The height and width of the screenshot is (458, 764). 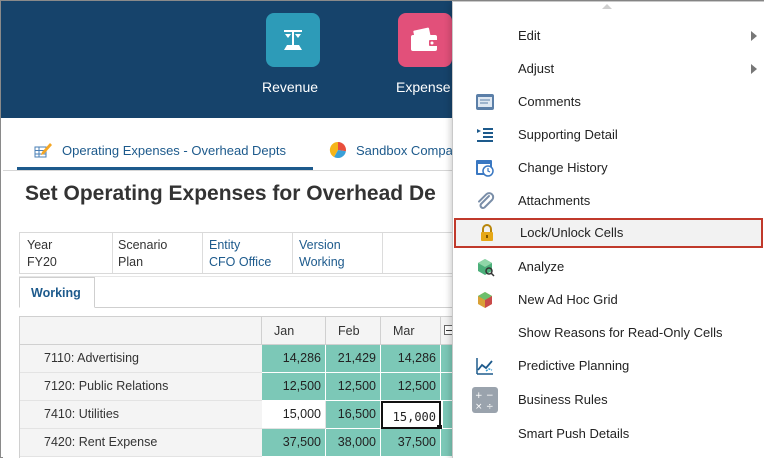 I want to click on revenue-tile-label: Revenue, so click(x=290, y=87).